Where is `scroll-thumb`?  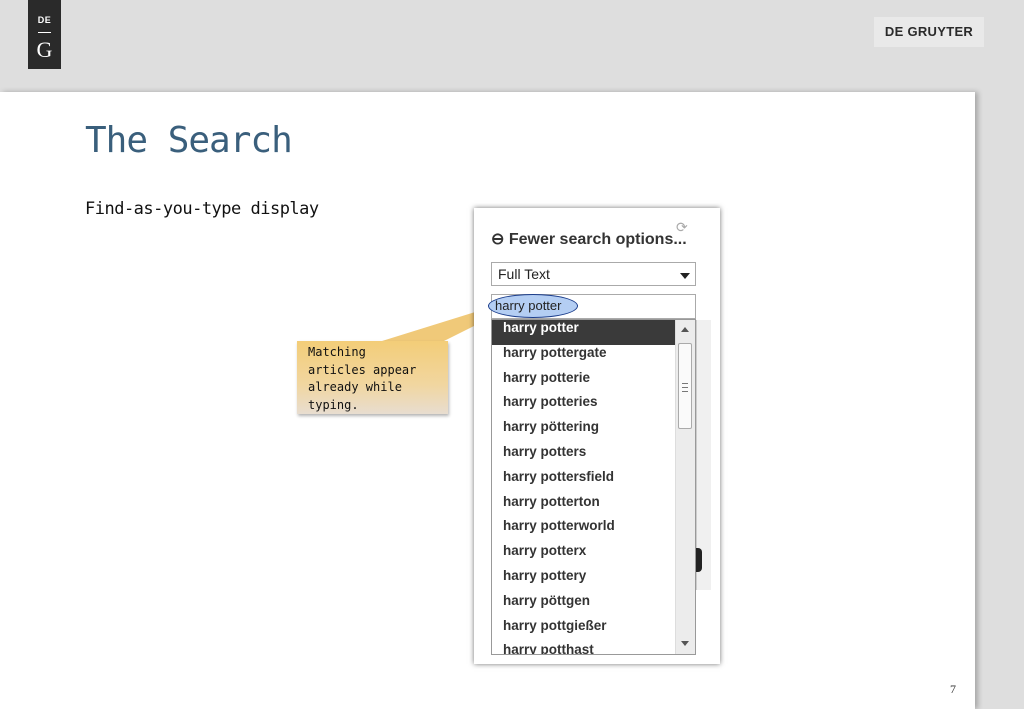
scroll-thumb is located at coordinates (685, 386).